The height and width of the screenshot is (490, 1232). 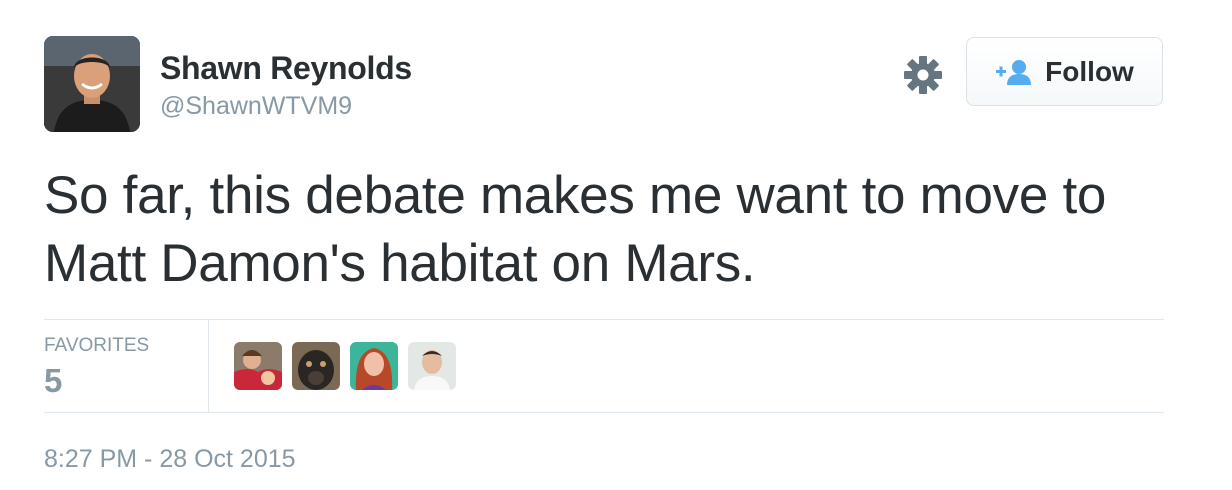 I want to click on follow-button-label: Follow, so click(x=1089, y=71).